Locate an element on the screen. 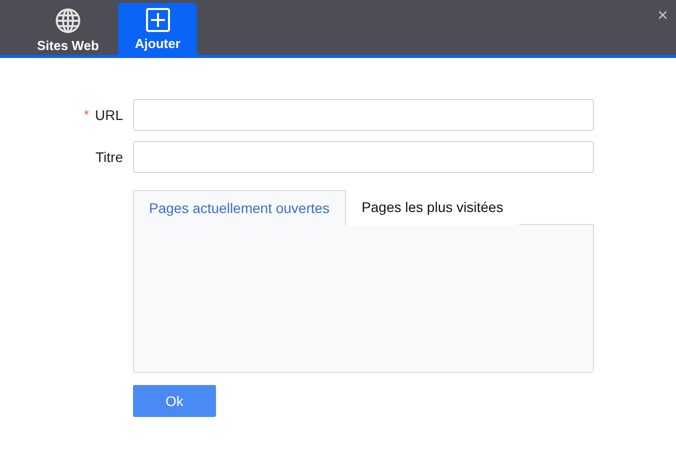  page-tab: Pages actuellement ouvertes is located at coordinates (239, 207).